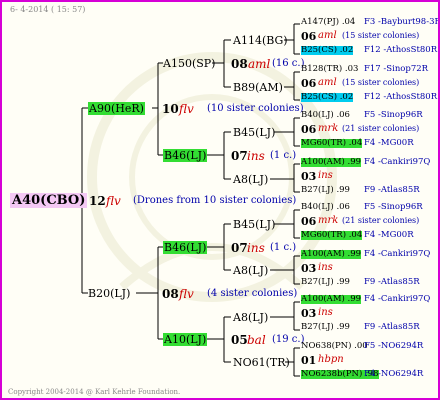 The height and width of the screenshot is (400, 440). Describe the element at coordinates (393, 207) in the screenshot. I see `g4-sire-ref-4: F5 -Sinop96R` at that location.